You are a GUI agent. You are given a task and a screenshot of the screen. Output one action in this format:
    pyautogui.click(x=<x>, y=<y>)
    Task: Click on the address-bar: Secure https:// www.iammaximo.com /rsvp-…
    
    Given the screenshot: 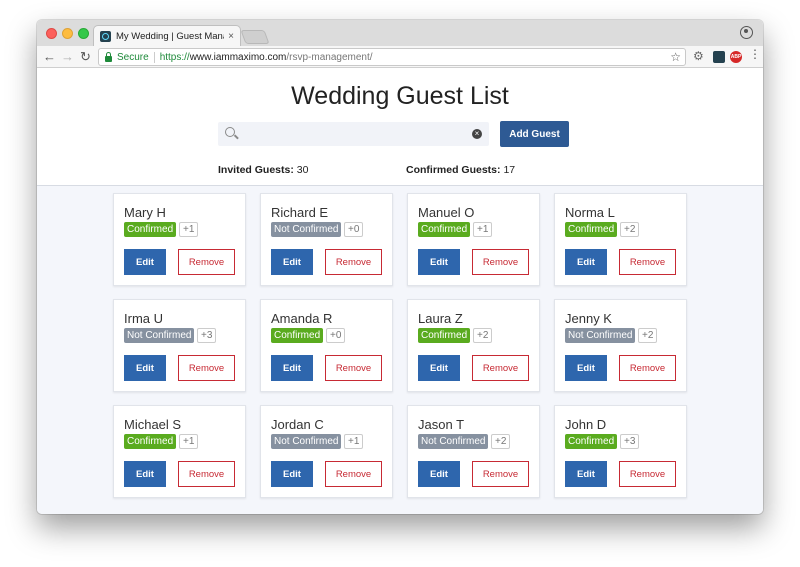 What is the action you would take?
    pyautogui.click(x=392, y=57)
    